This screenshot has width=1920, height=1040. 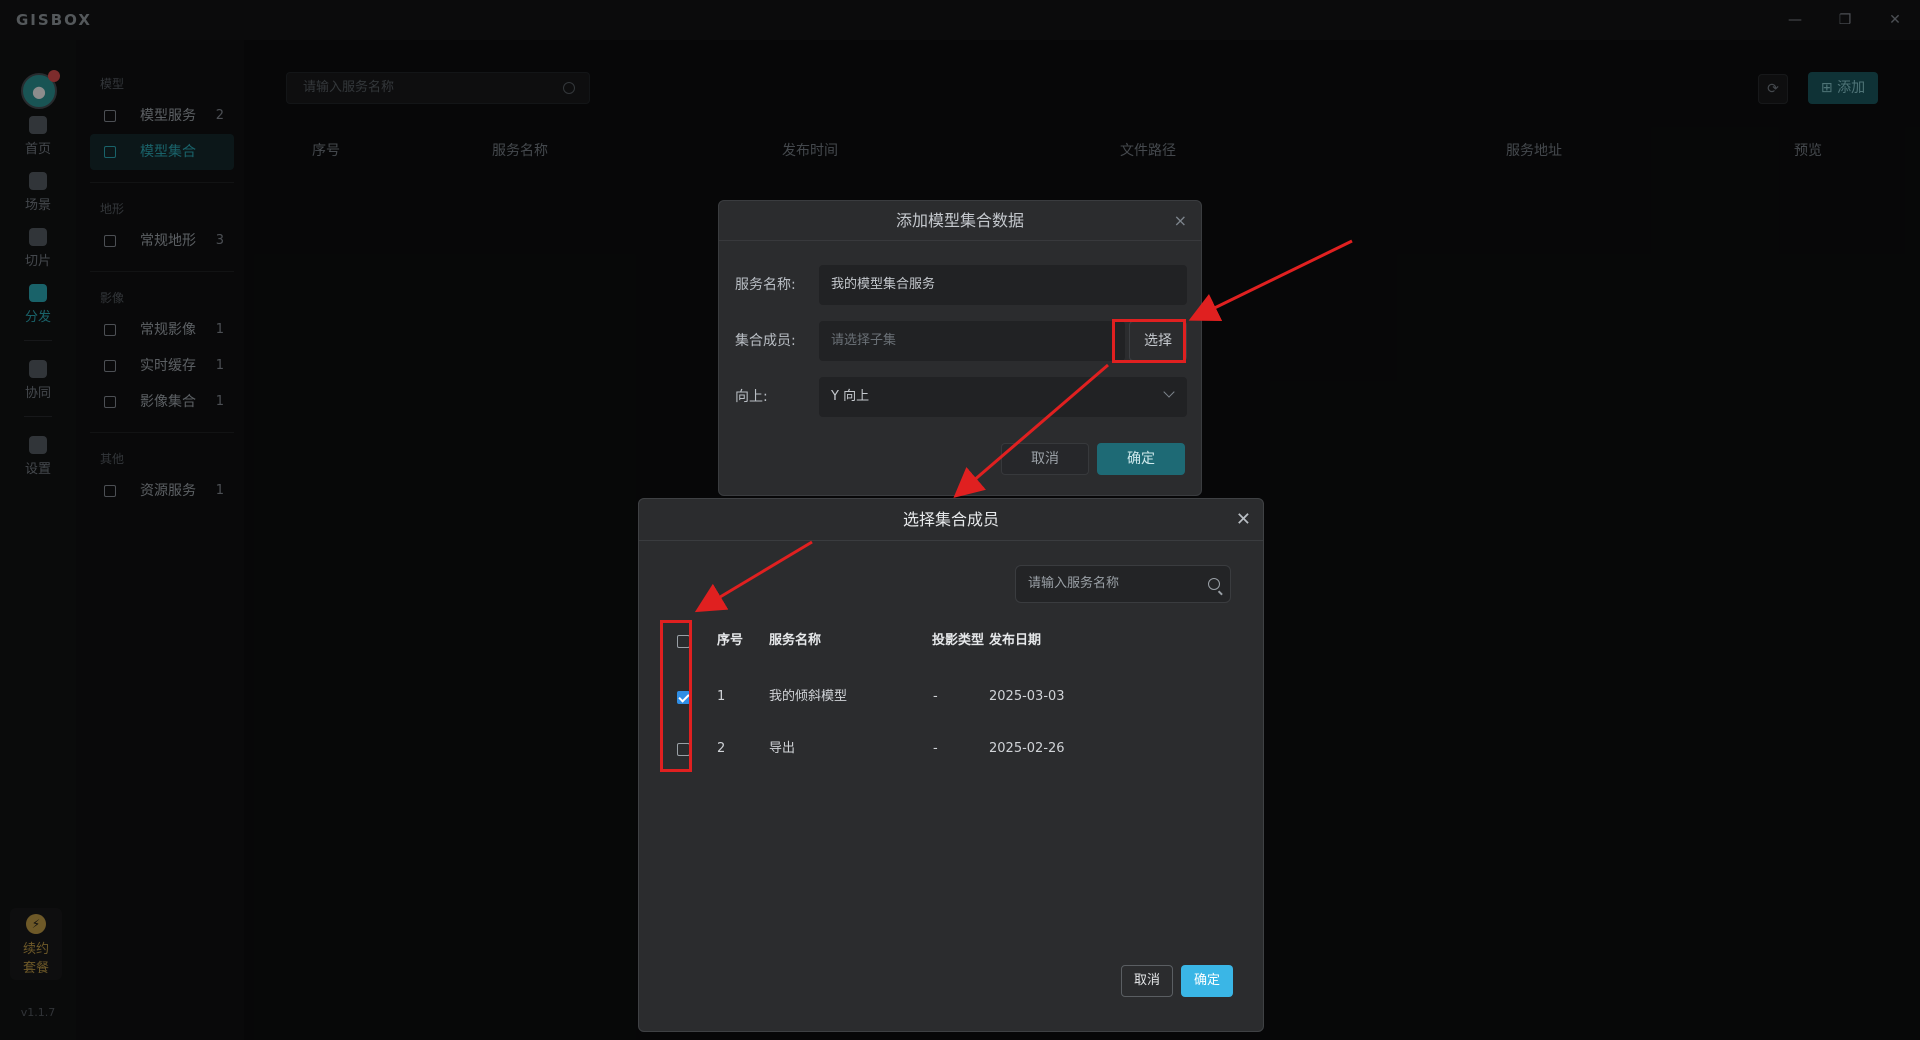 What do you see at coordinates (972, 341) in the screenshot?
I see `members-input: 请选择子集` at bounding box center [972, 341].